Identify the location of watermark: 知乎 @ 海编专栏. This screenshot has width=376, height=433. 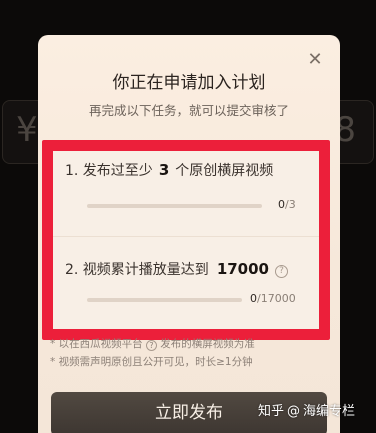
(307, 411).